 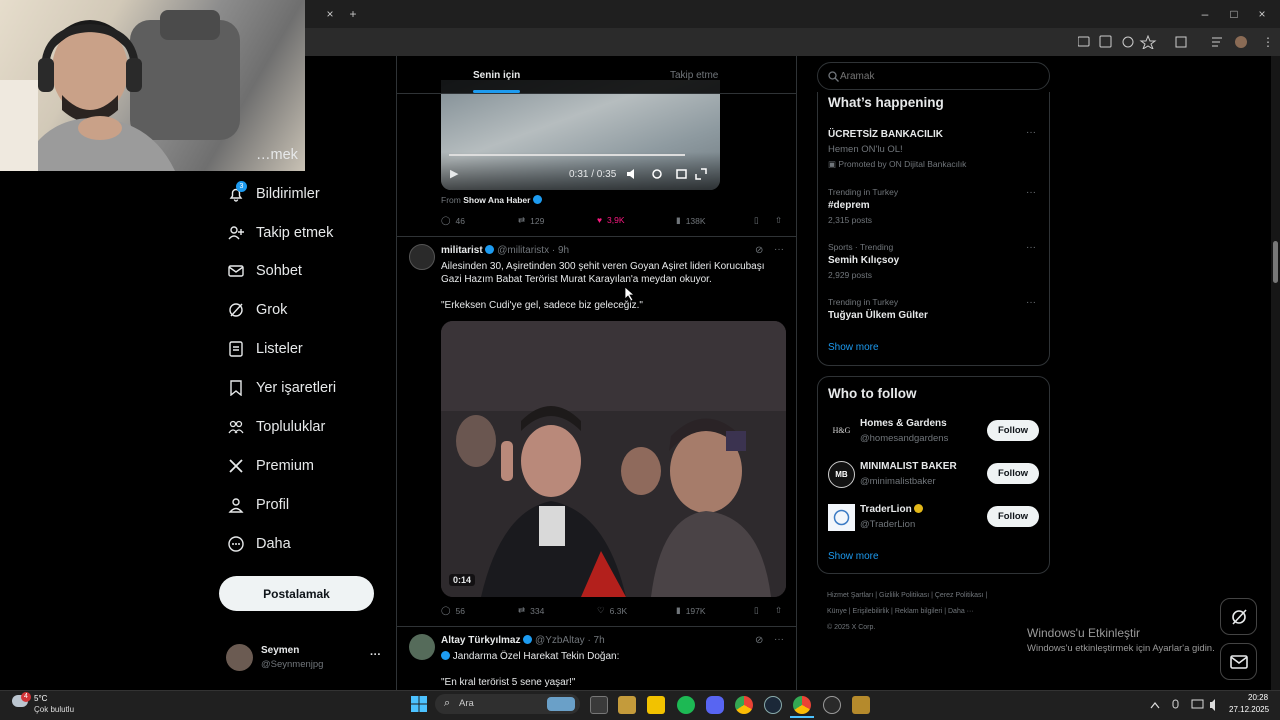 What do you see at coordinates (1258, 697) in the screenshot?
I see `clock-time: 20:28` at bounding box center [1258, 697].